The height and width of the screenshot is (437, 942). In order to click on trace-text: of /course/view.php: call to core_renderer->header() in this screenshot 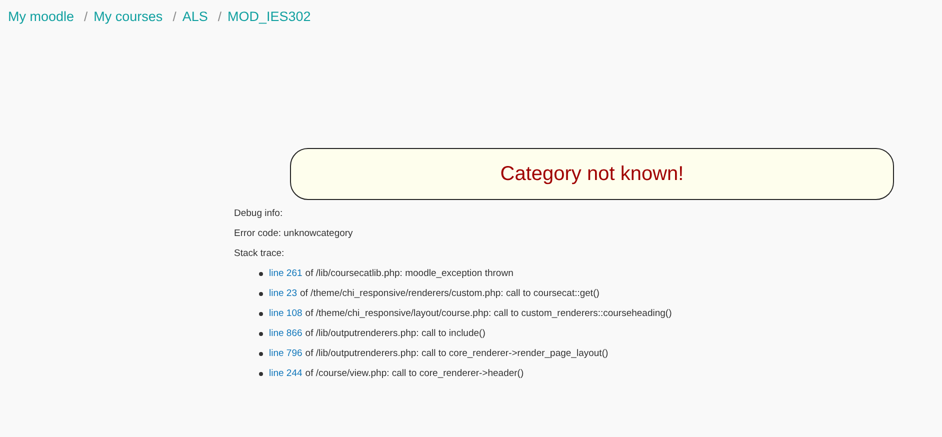, I will do `click(414, 374)`.